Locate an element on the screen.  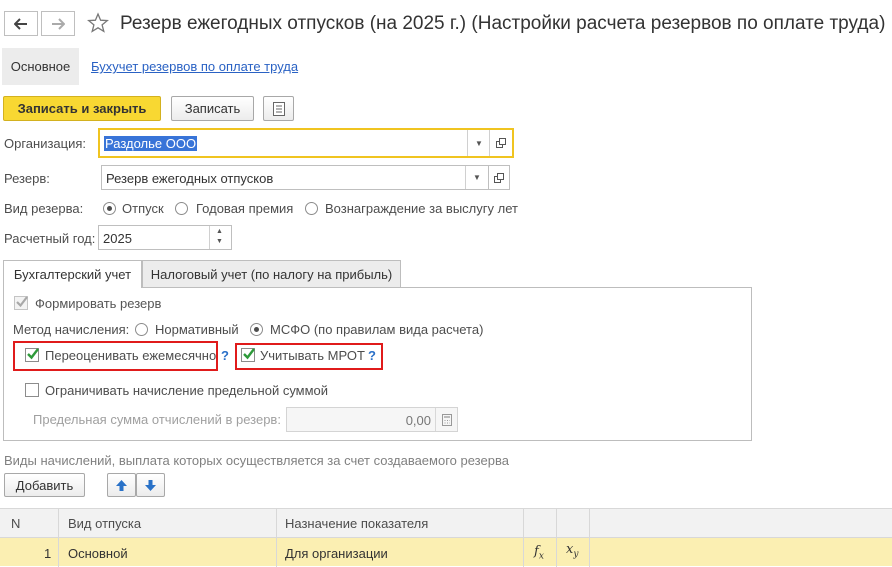
add-button: Добавить is located at coordinates (44, 485).